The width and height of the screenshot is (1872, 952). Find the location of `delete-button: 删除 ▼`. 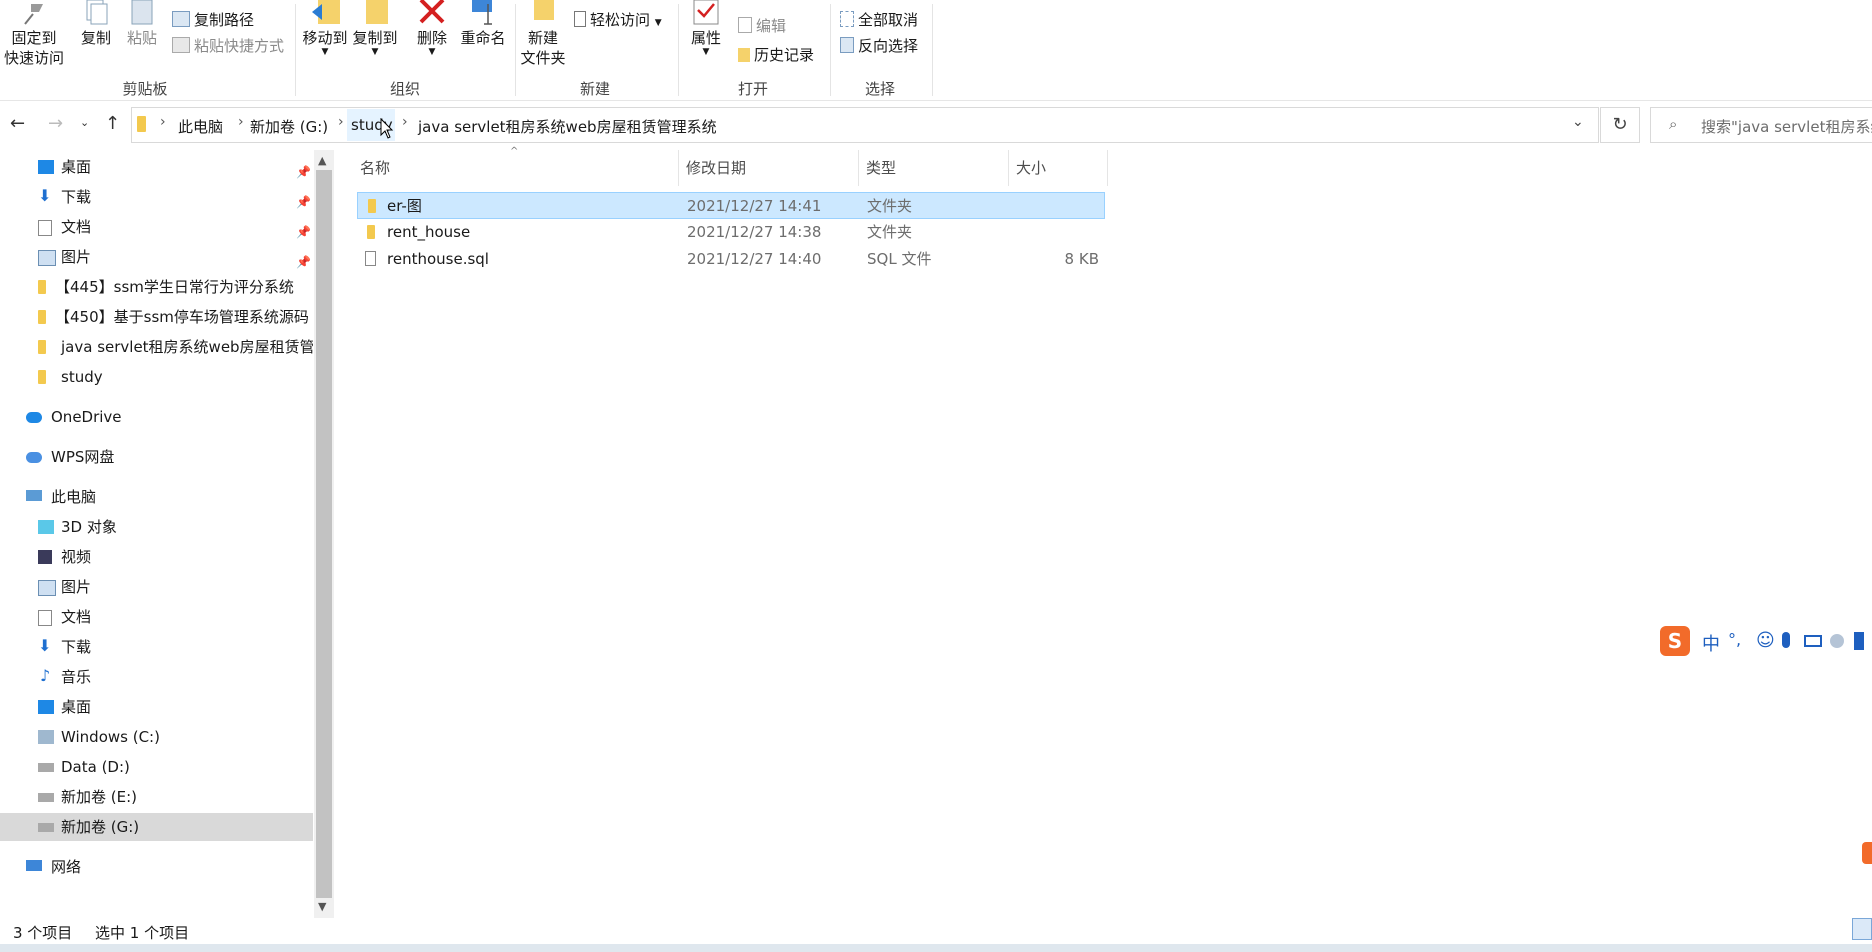

delete-button: 删除 ▼ is located at coordinates (432, 28).